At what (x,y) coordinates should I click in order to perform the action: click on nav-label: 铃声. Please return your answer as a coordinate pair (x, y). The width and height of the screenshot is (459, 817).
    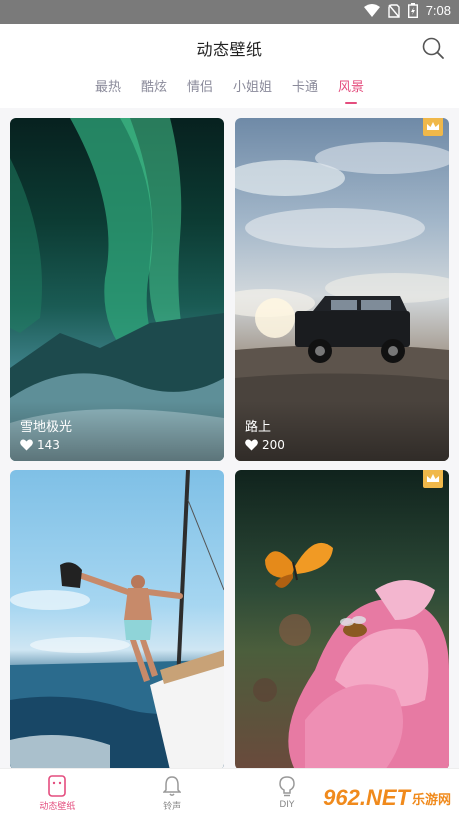
    Looking at the image, I should click on (172, 806).